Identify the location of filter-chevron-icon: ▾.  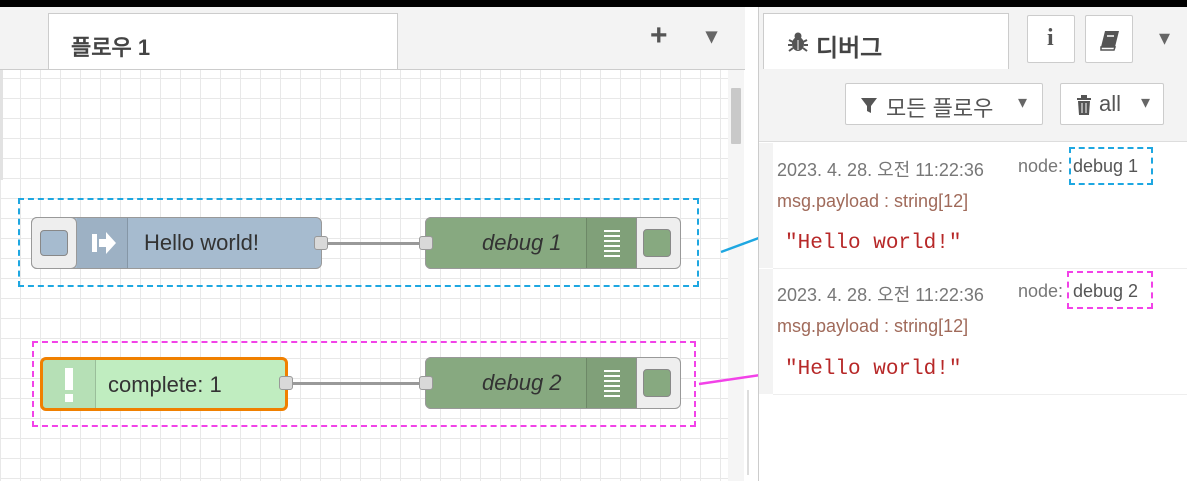
(1023, 102).